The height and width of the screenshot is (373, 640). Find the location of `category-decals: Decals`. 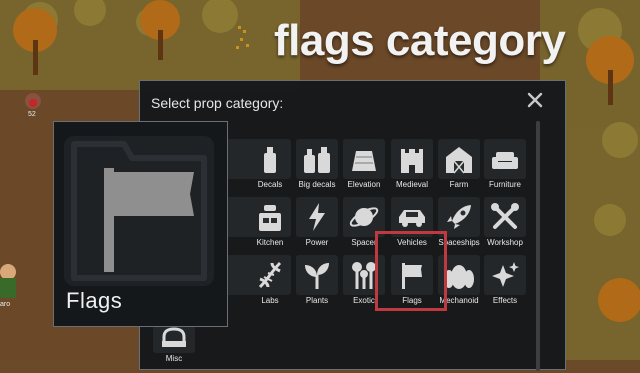

category-decals: Decals is located at coordinates (270, 169).